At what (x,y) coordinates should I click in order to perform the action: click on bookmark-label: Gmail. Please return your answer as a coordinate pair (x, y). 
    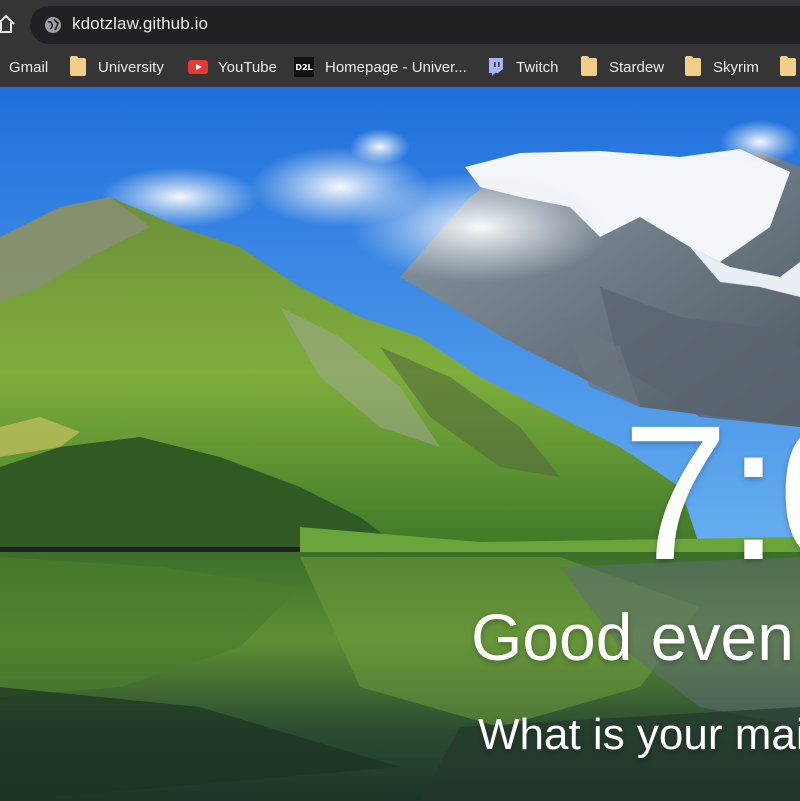
    Looking at the image, I should click on (29, 67).